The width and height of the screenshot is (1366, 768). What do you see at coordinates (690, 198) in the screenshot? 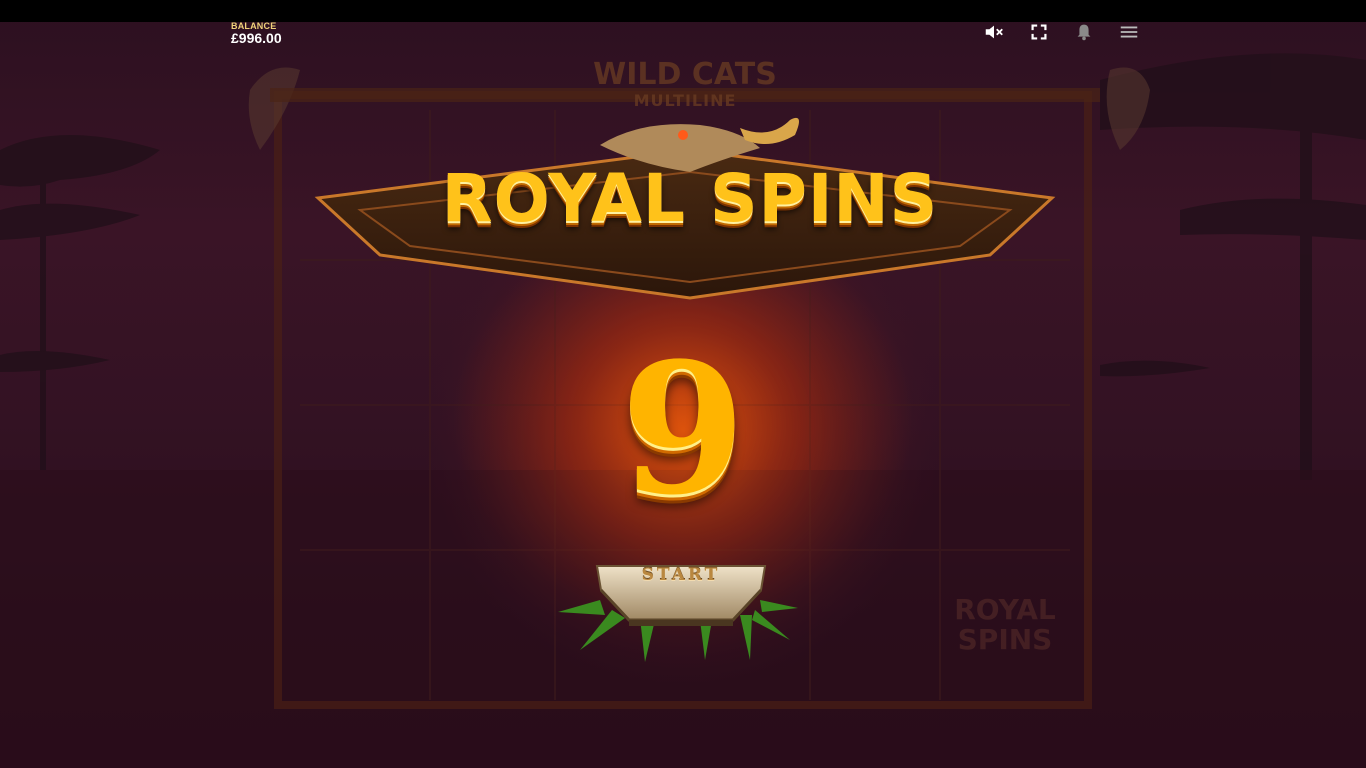
I see `royal-spins-banner-title: ROYAL SPINS` at bounding box center [690, 198].